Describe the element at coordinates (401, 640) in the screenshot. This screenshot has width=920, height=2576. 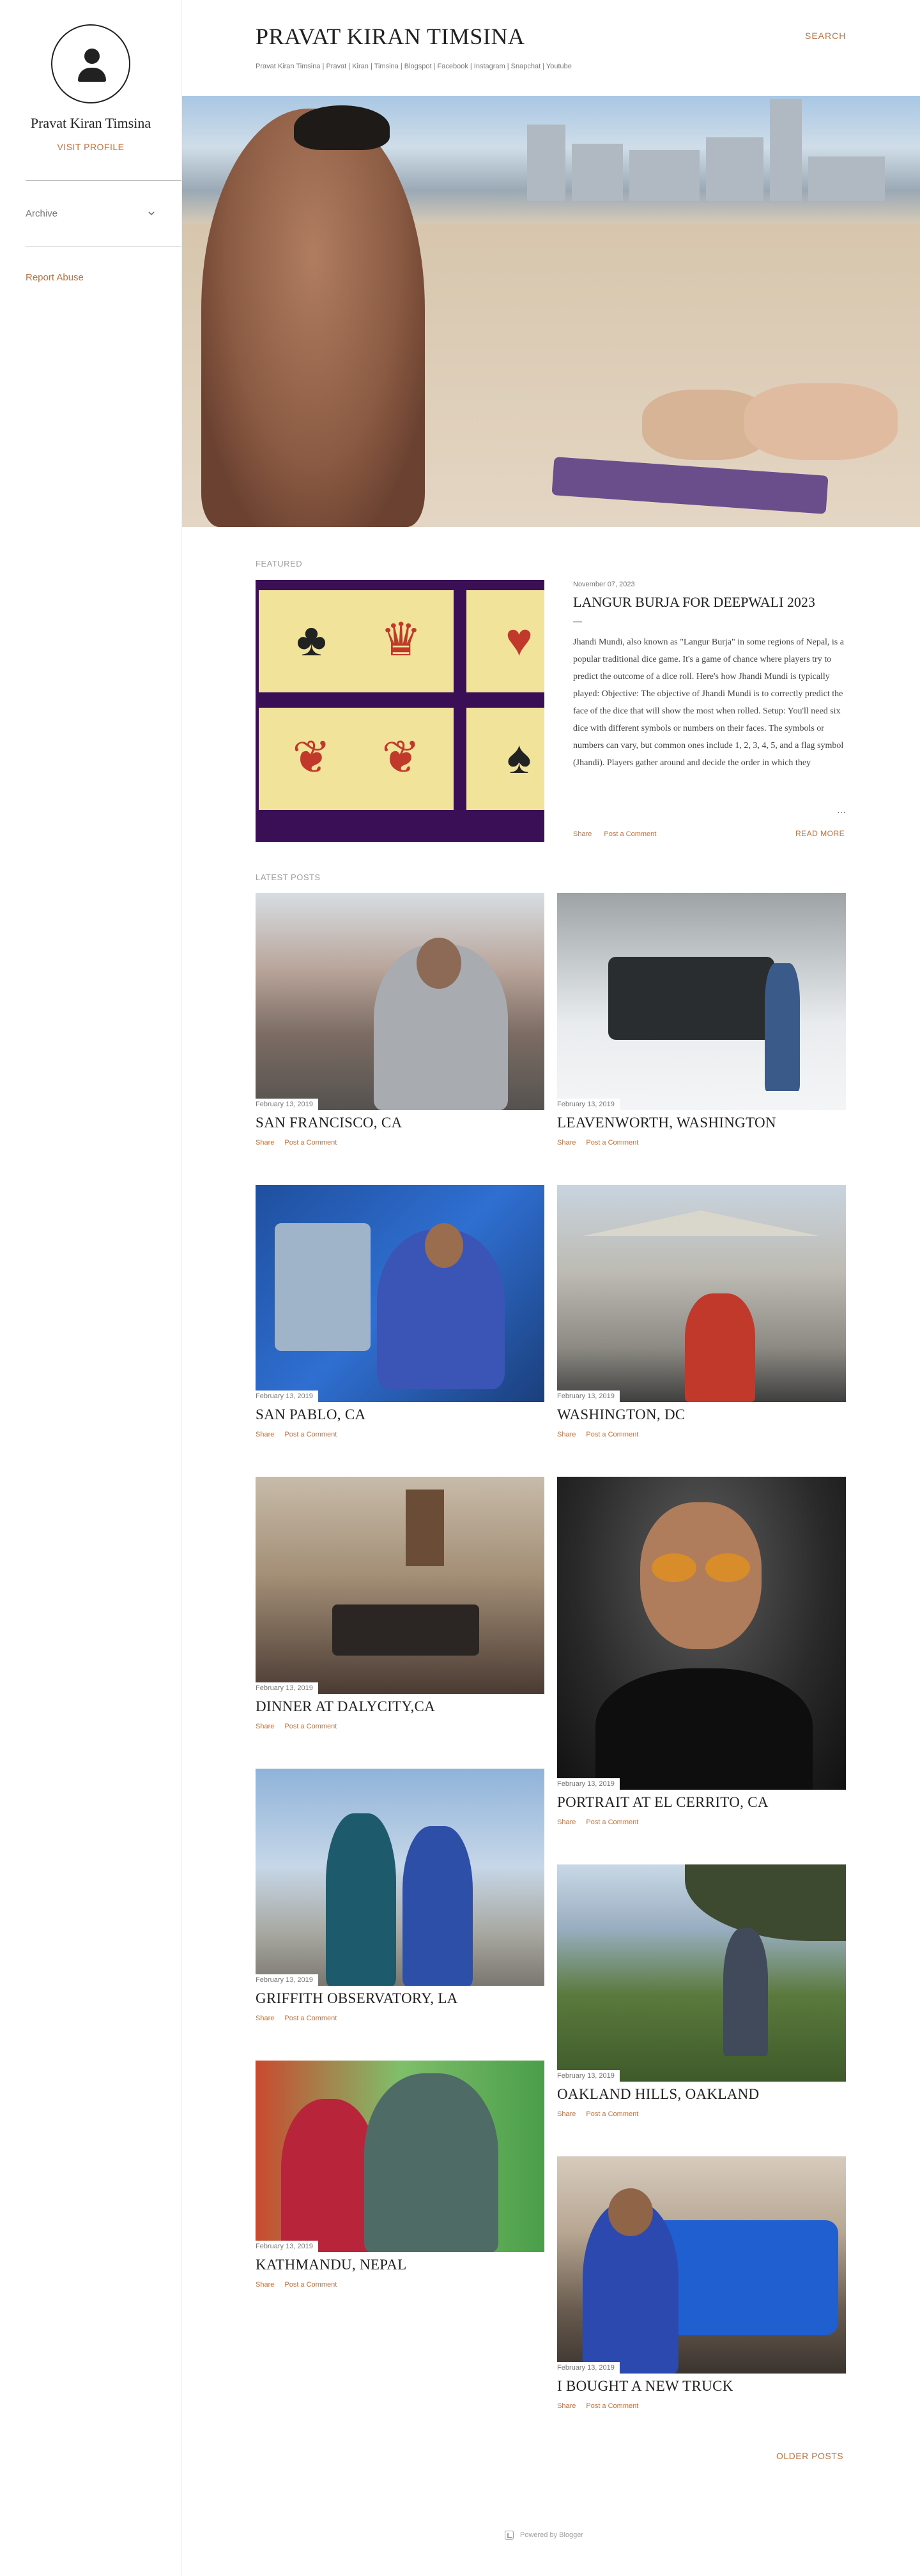
I see `crown-icon: ♛` at that location.